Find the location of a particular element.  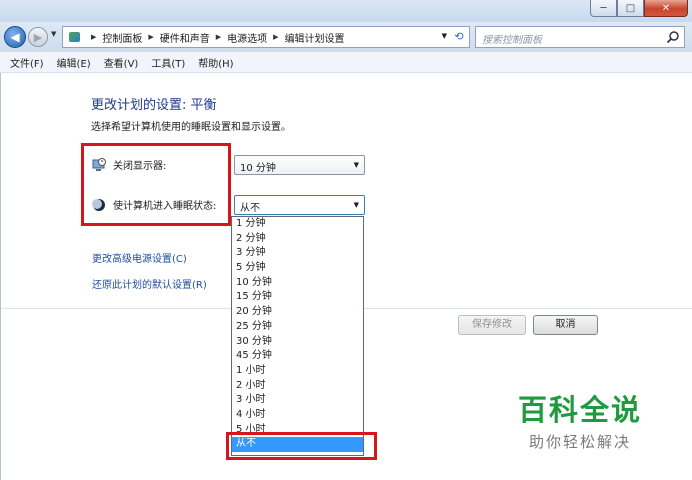

list-item: 45 分钟 is located at coordinates (297, 356).